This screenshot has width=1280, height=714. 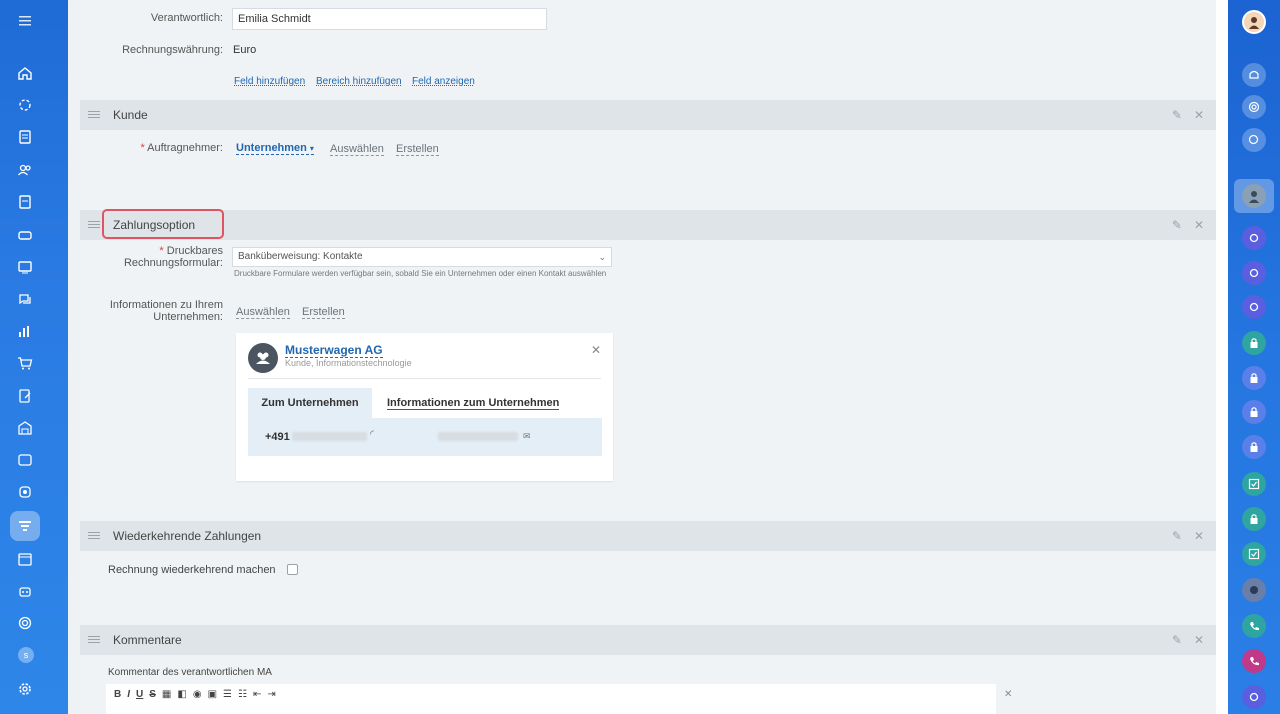 I want to click on home-icon, so click(x=25, y=73).